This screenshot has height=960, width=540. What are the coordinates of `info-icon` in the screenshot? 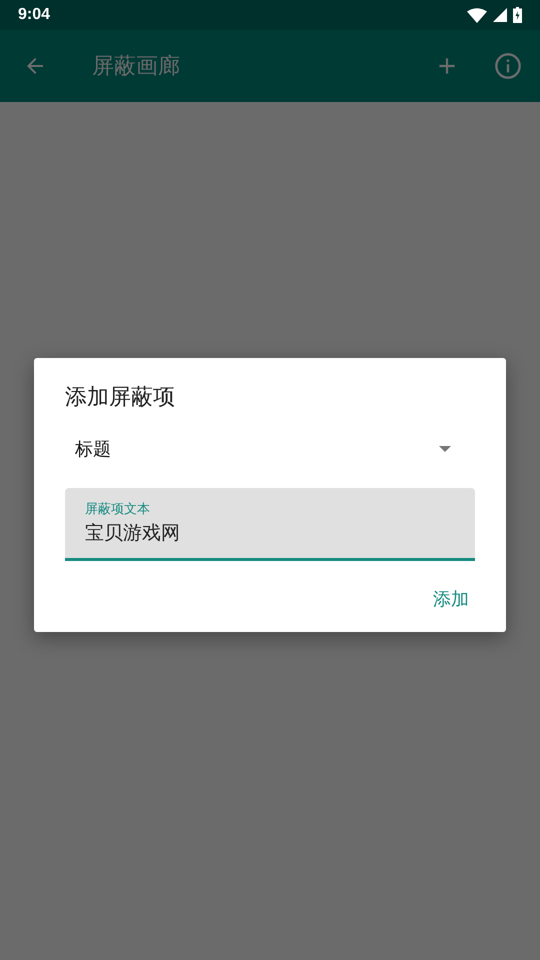 It's located at (508, 66).